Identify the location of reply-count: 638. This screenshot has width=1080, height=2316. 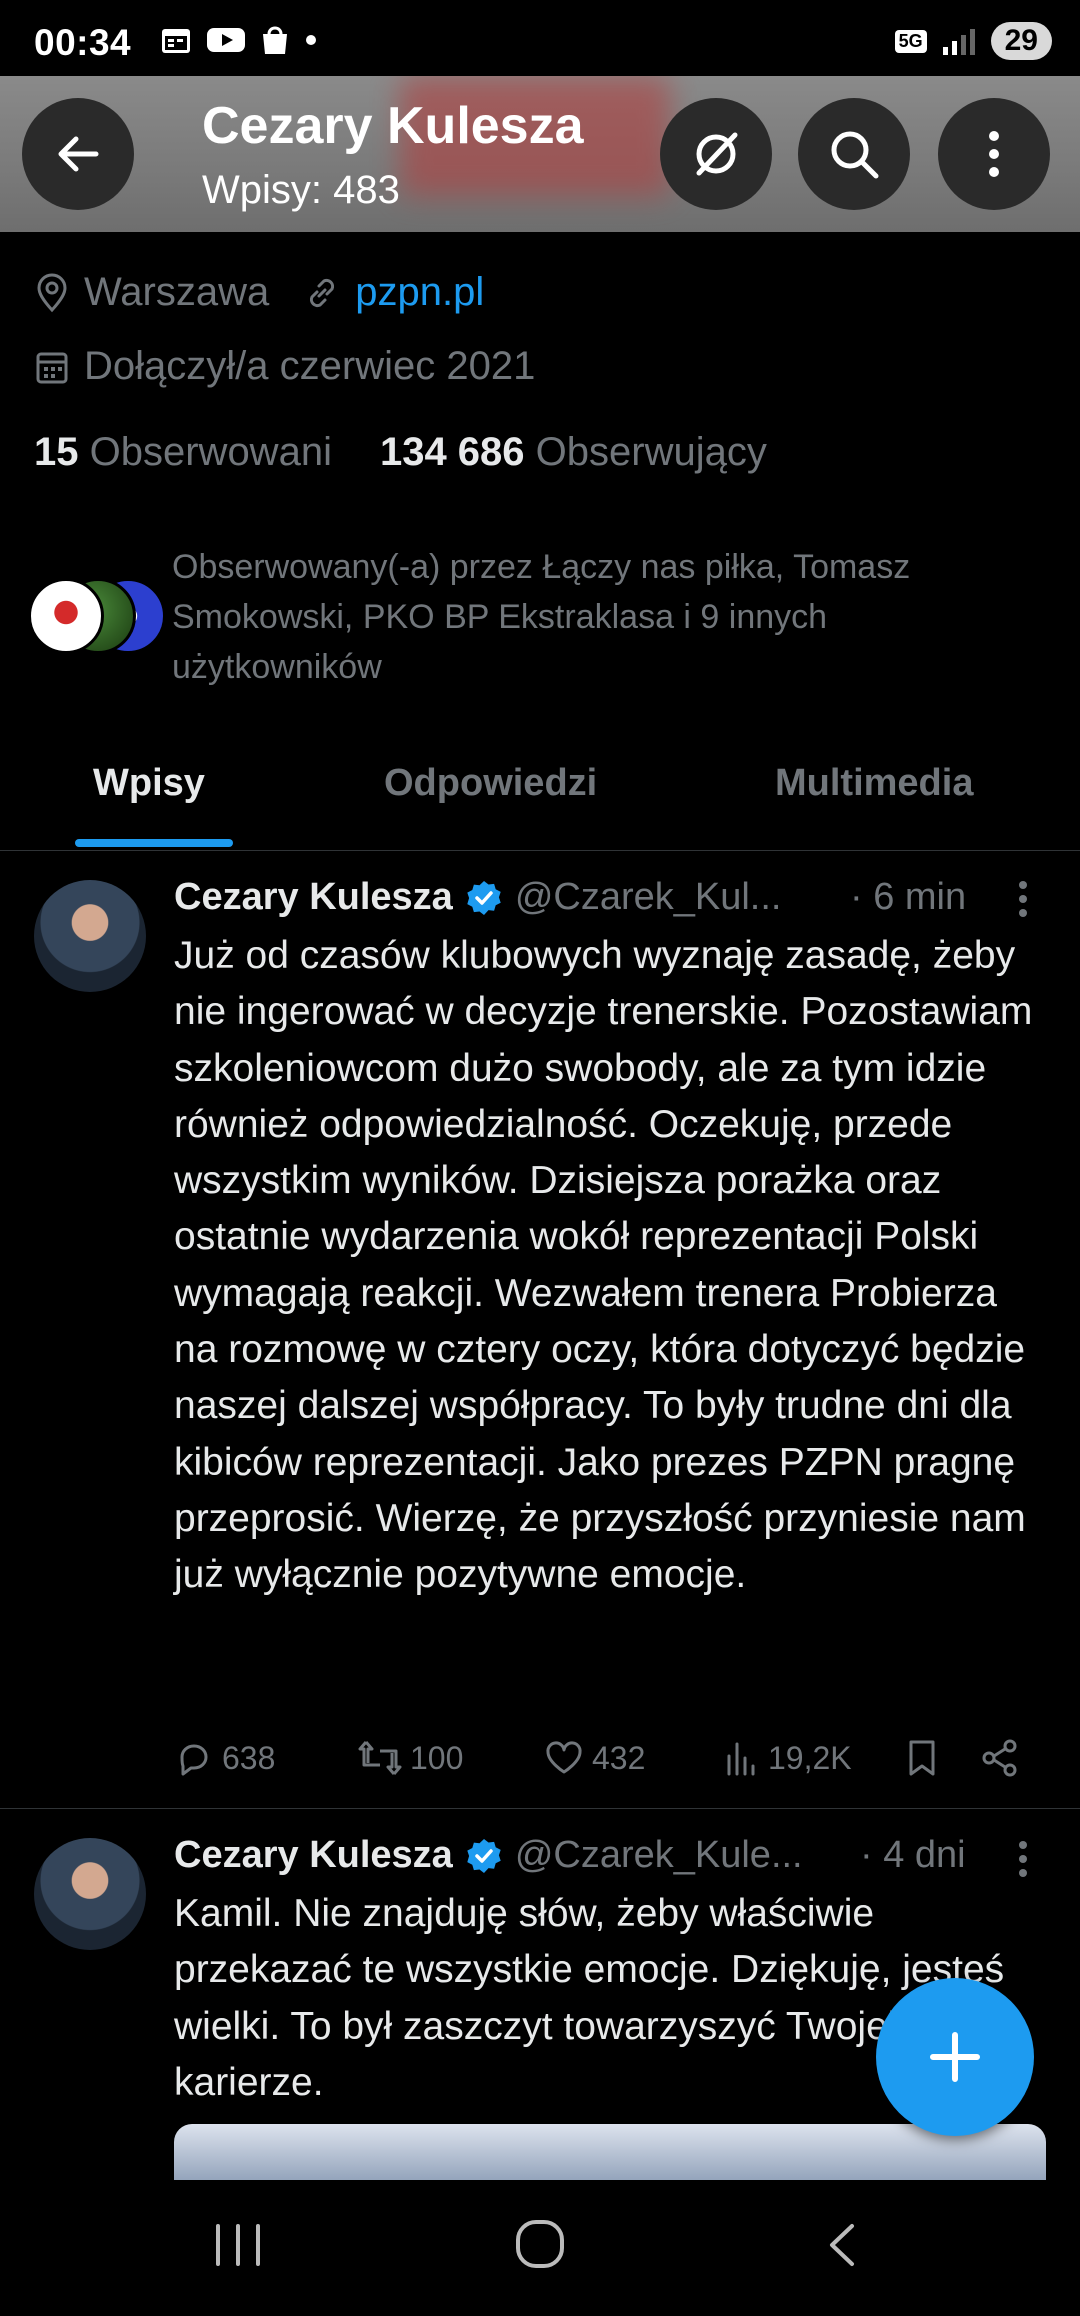
(249, 1757).